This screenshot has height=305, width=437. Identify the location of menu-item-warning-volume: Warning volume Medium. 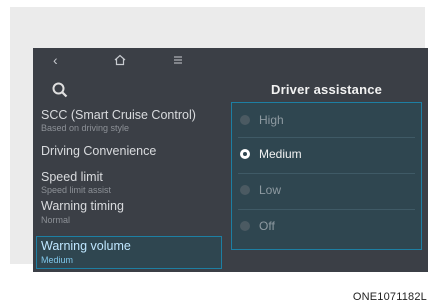
(129, 252).